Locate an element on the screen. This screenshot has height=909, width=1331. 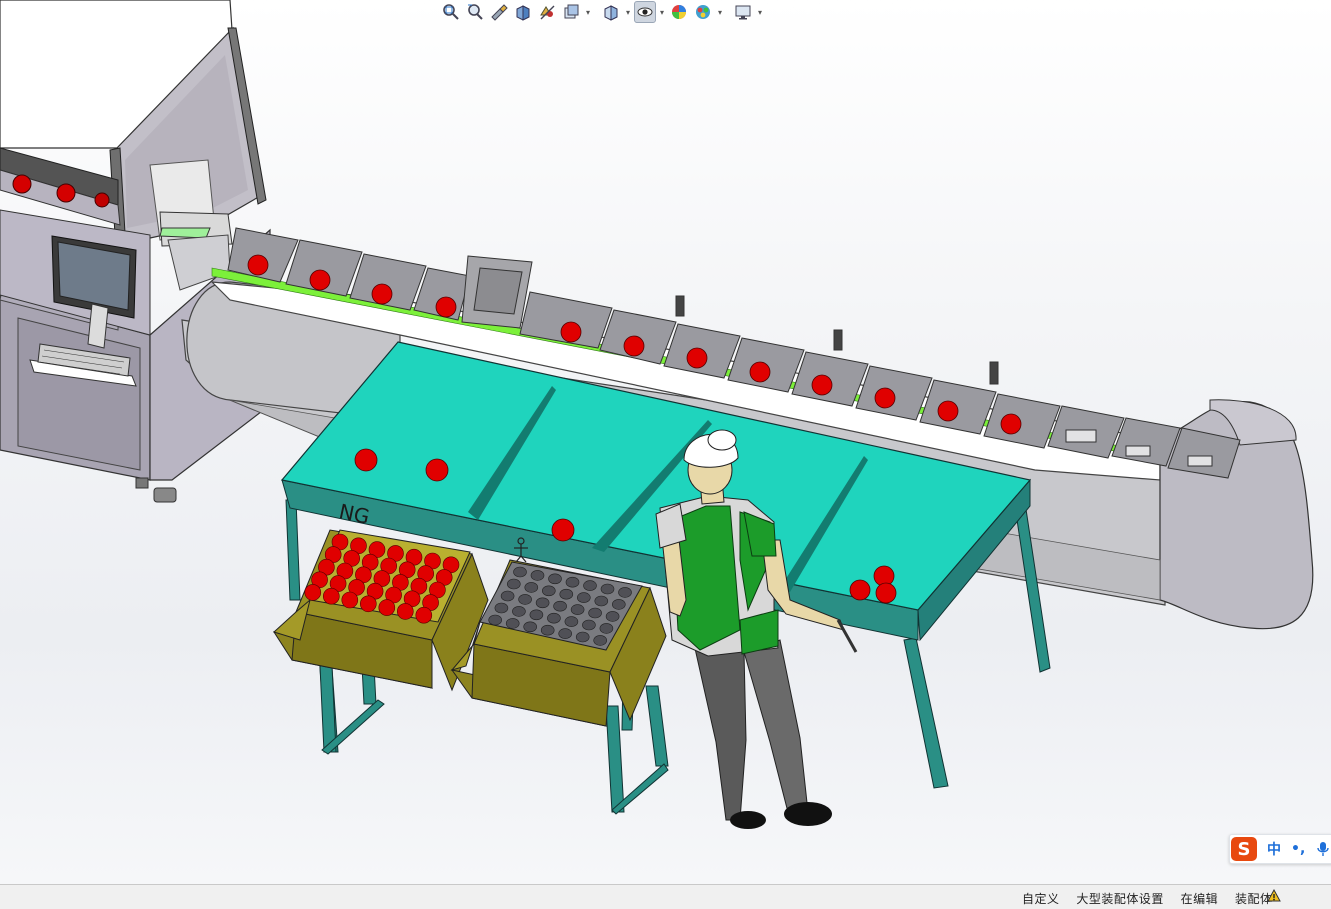
ime-mode-toggle: 中 is located at coordinates (1274, 849).